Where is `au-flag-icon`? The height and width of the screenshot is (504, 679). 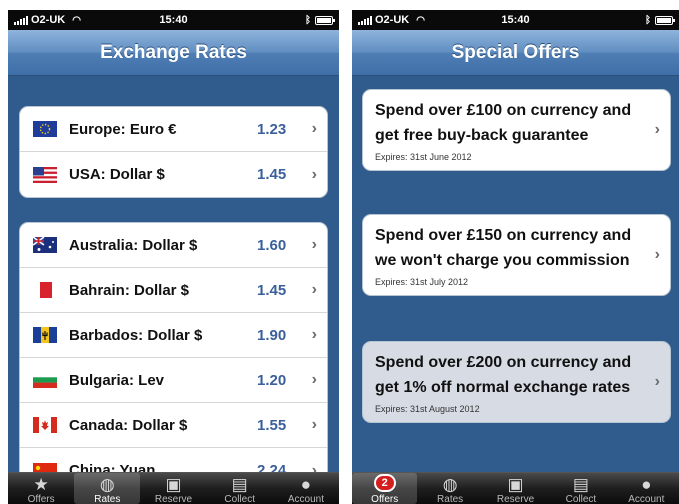 au-flag-icon is located at coordinates (44, 244).